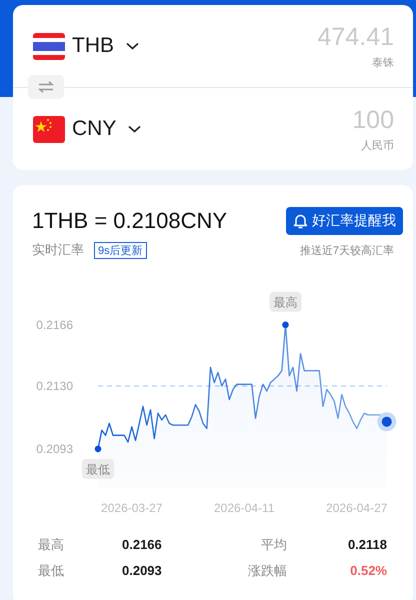 The image size is (416, 600). I want to click on bell-icon, so click(300, 221).